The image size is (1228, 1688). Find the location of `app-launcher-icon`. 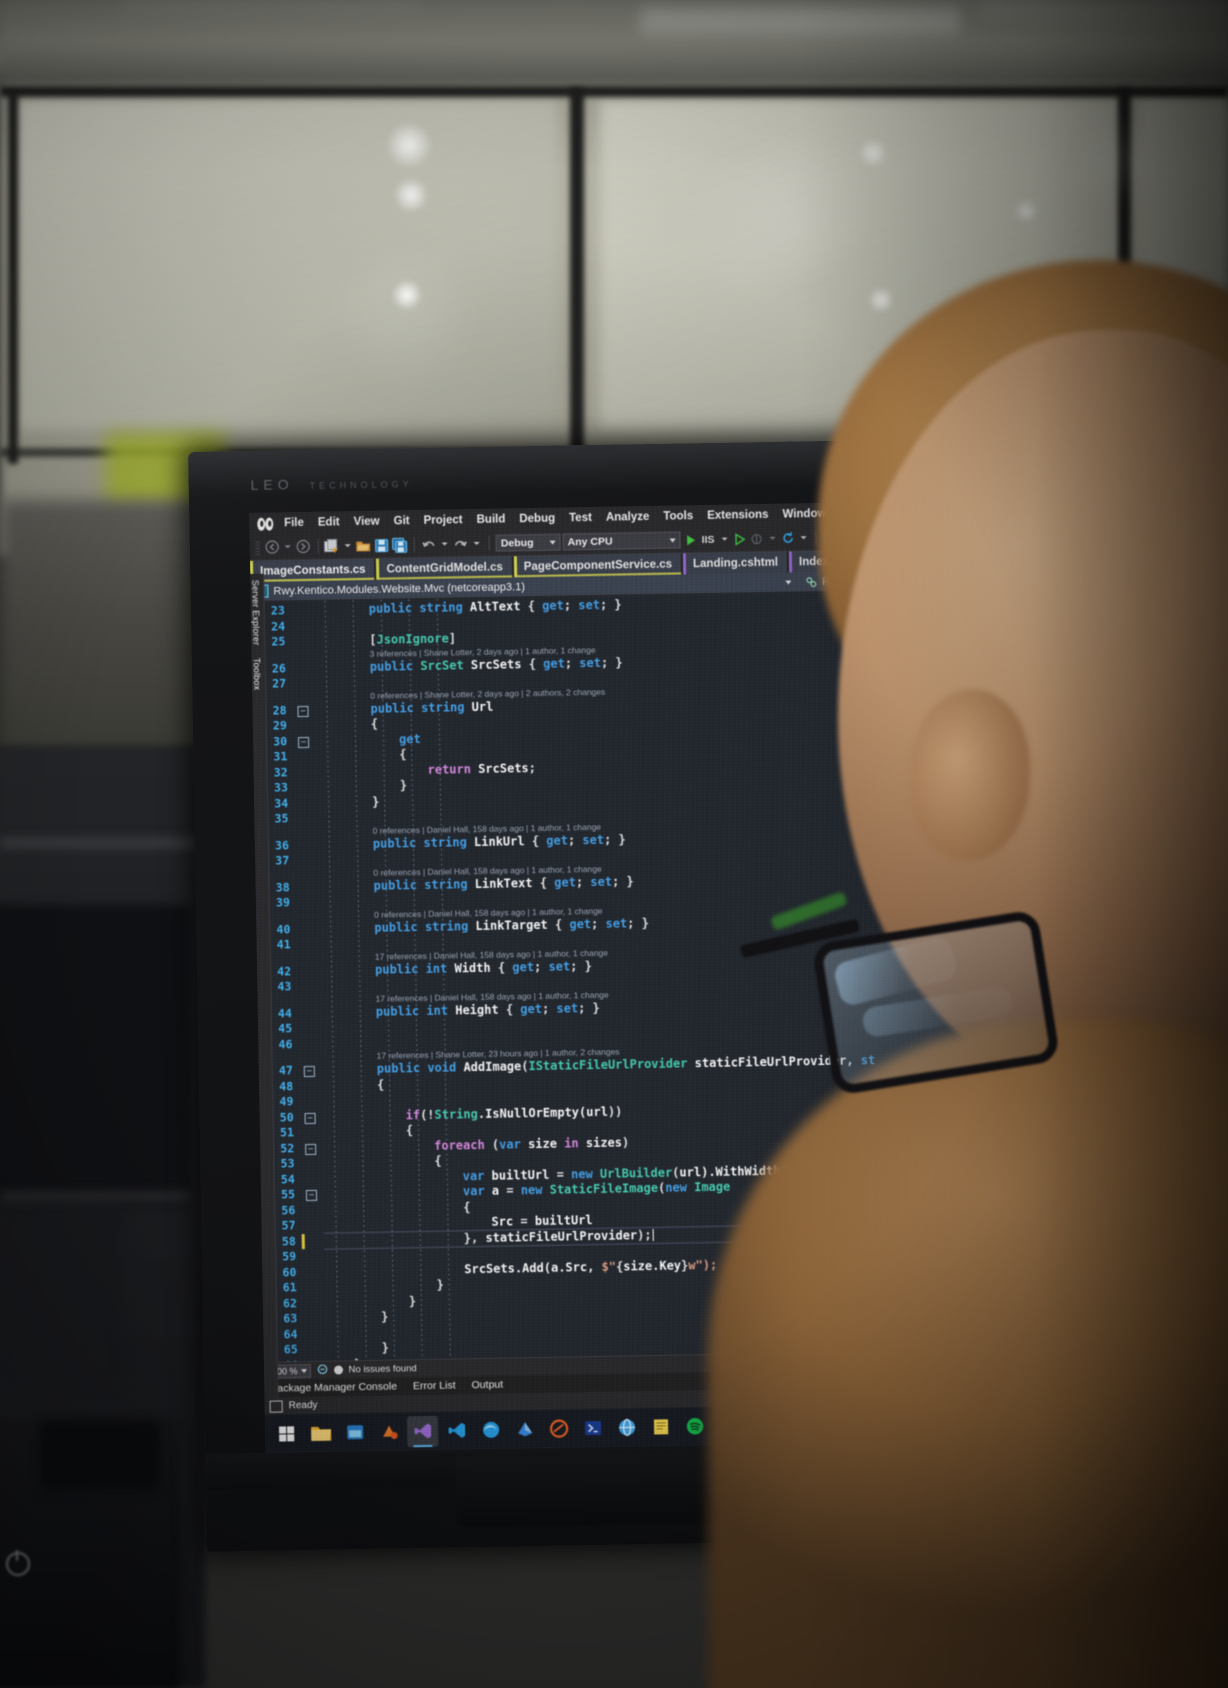

app-launcher-icon is located at coordinates (389, 1432).